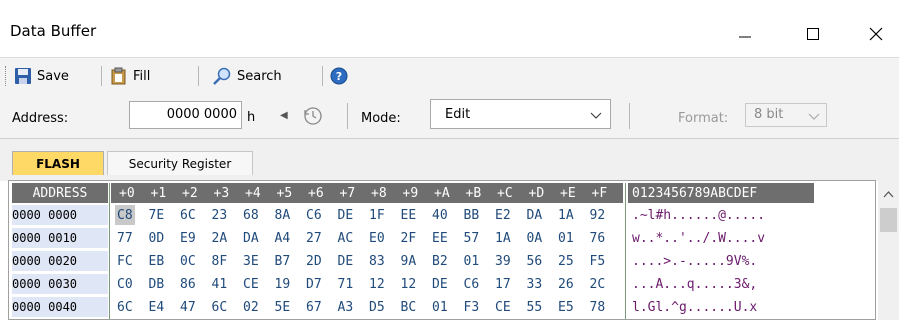  Describe the element at coordinates (888, 220) in the screenshot. I see `scrollbar-thumb` at that location.